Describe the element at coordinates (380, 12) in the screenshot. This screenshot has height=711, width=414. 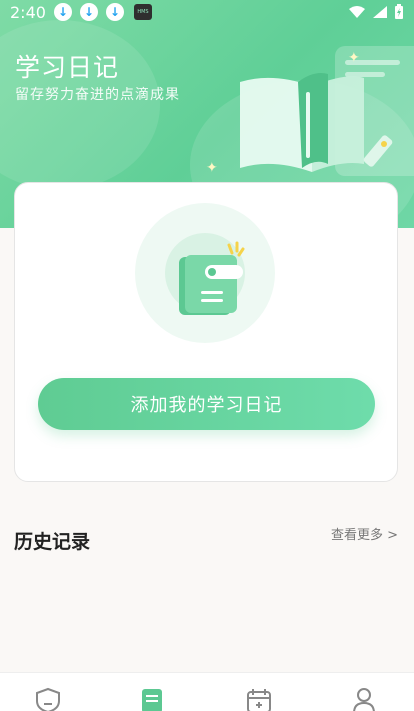
I see `signal-icon` at that location.